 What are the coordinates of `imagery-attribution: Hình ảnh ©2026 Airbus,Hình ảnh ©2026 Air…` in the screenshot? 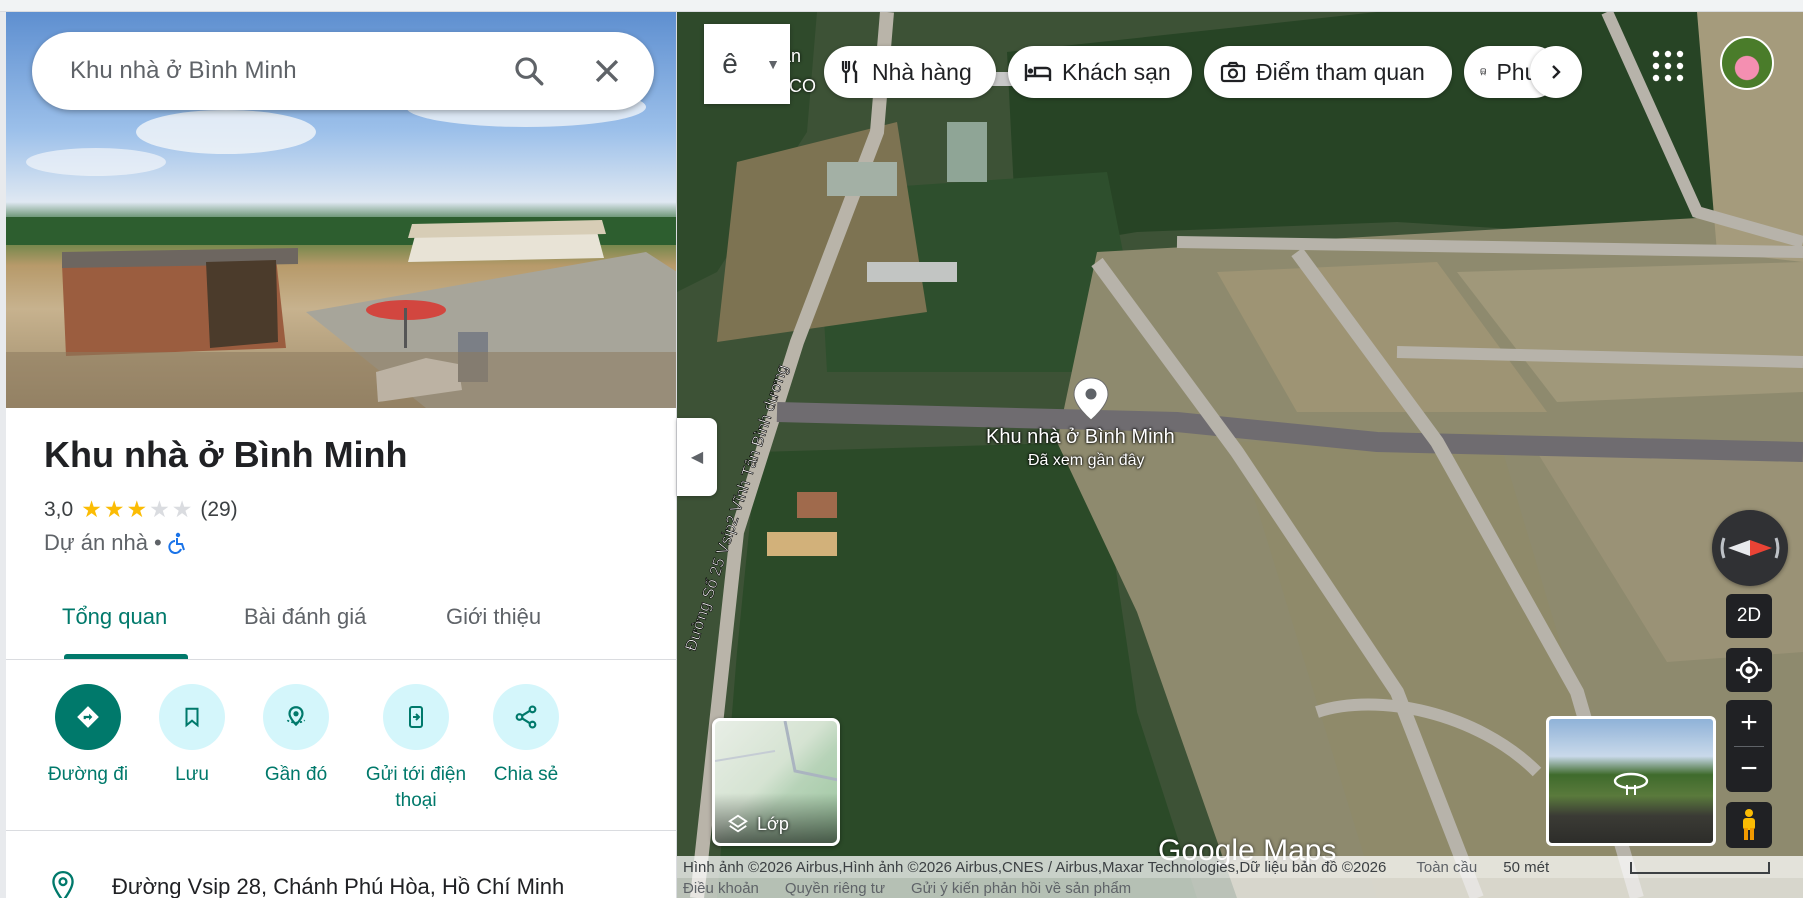 It's located at (1034, 867).